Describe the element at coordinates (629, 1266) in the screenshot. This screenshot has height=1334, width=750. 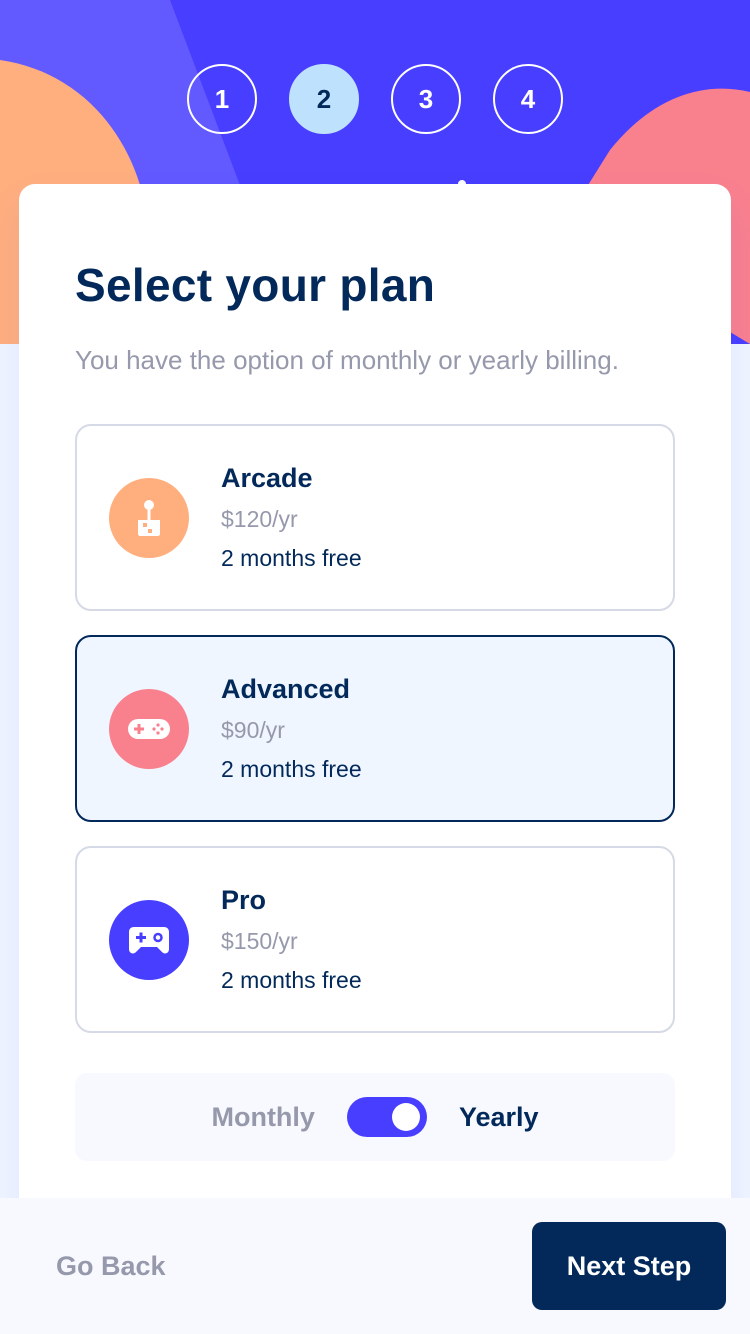
I see `next-step-button: Next Step` at that location.